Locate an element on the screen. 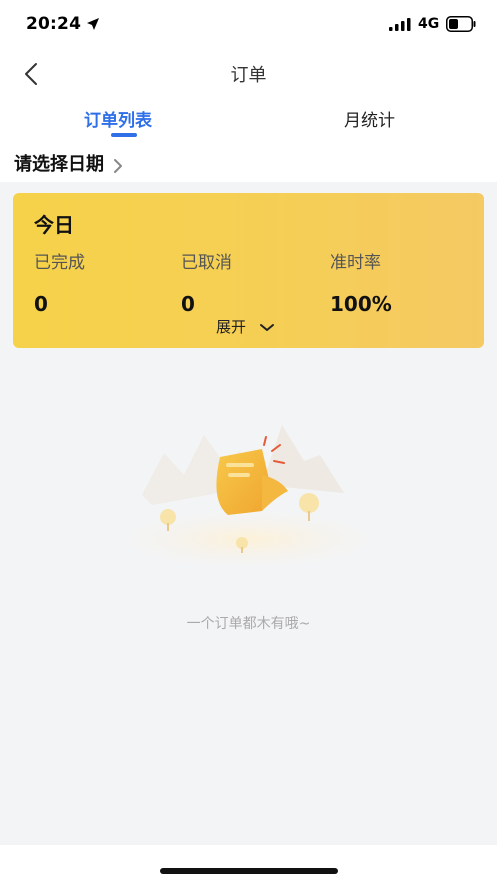 This screenshot has height=883, width=497. card-title: 今日 is located at coordinates (54, 225).